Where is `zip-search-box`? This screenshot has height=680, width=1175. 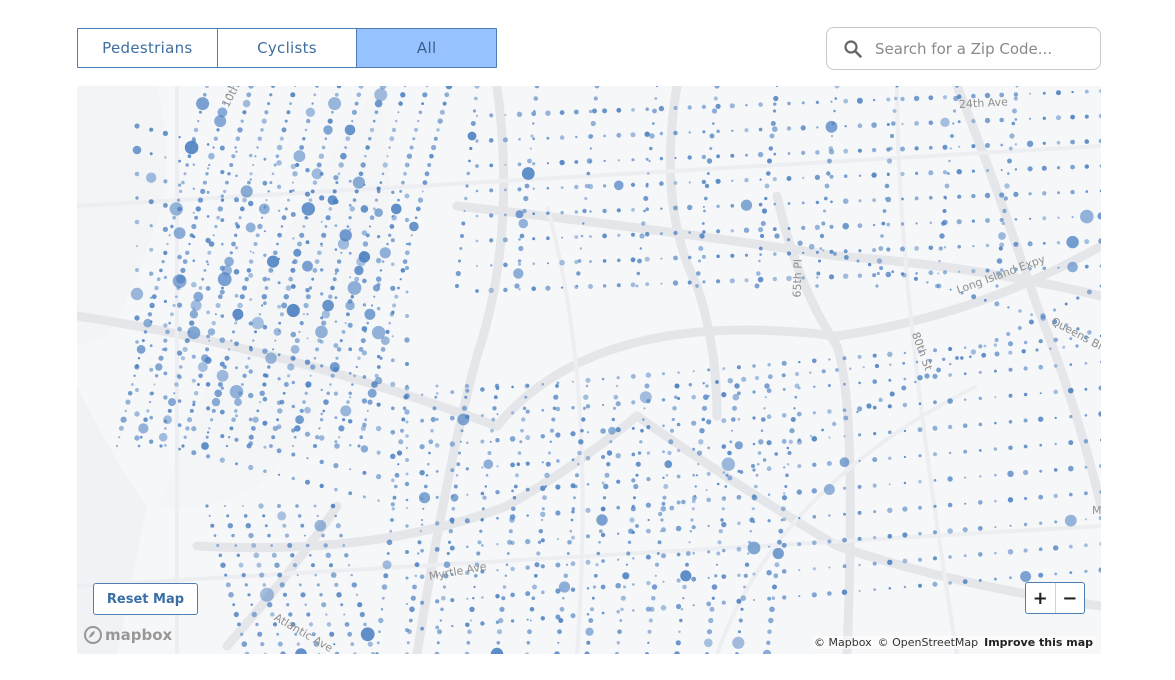 zip-search-box is located at coordinates (963, 48).